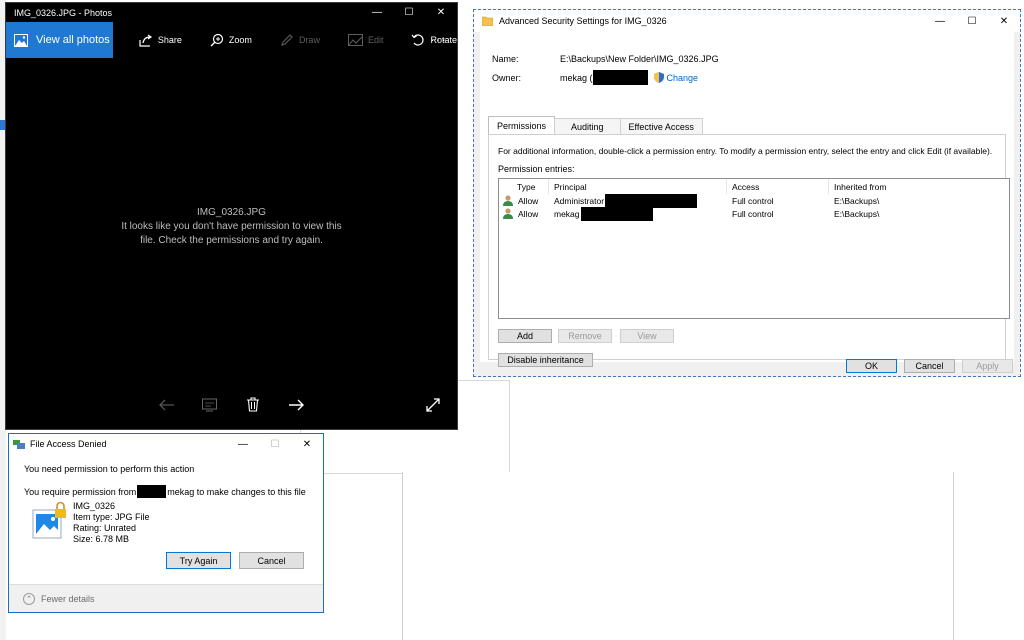 Image resolution: width=1024 pixels, height=640 pixels. I want to click on change-owner-link: Change, so click(675, 77).